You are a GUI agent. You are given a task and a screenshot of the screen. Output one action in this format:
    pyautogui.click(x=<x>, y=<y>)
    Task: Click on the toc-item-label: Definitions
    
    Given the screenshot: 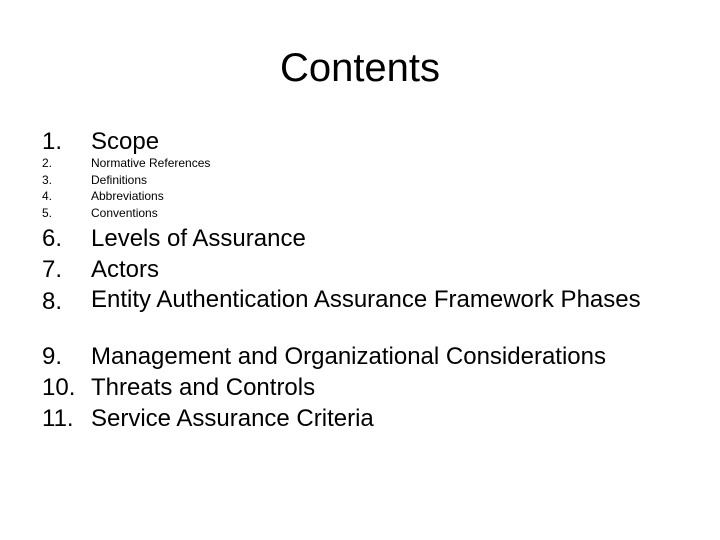 What is the action you would take?
    pyautogui.click(x=119, y=180)
    